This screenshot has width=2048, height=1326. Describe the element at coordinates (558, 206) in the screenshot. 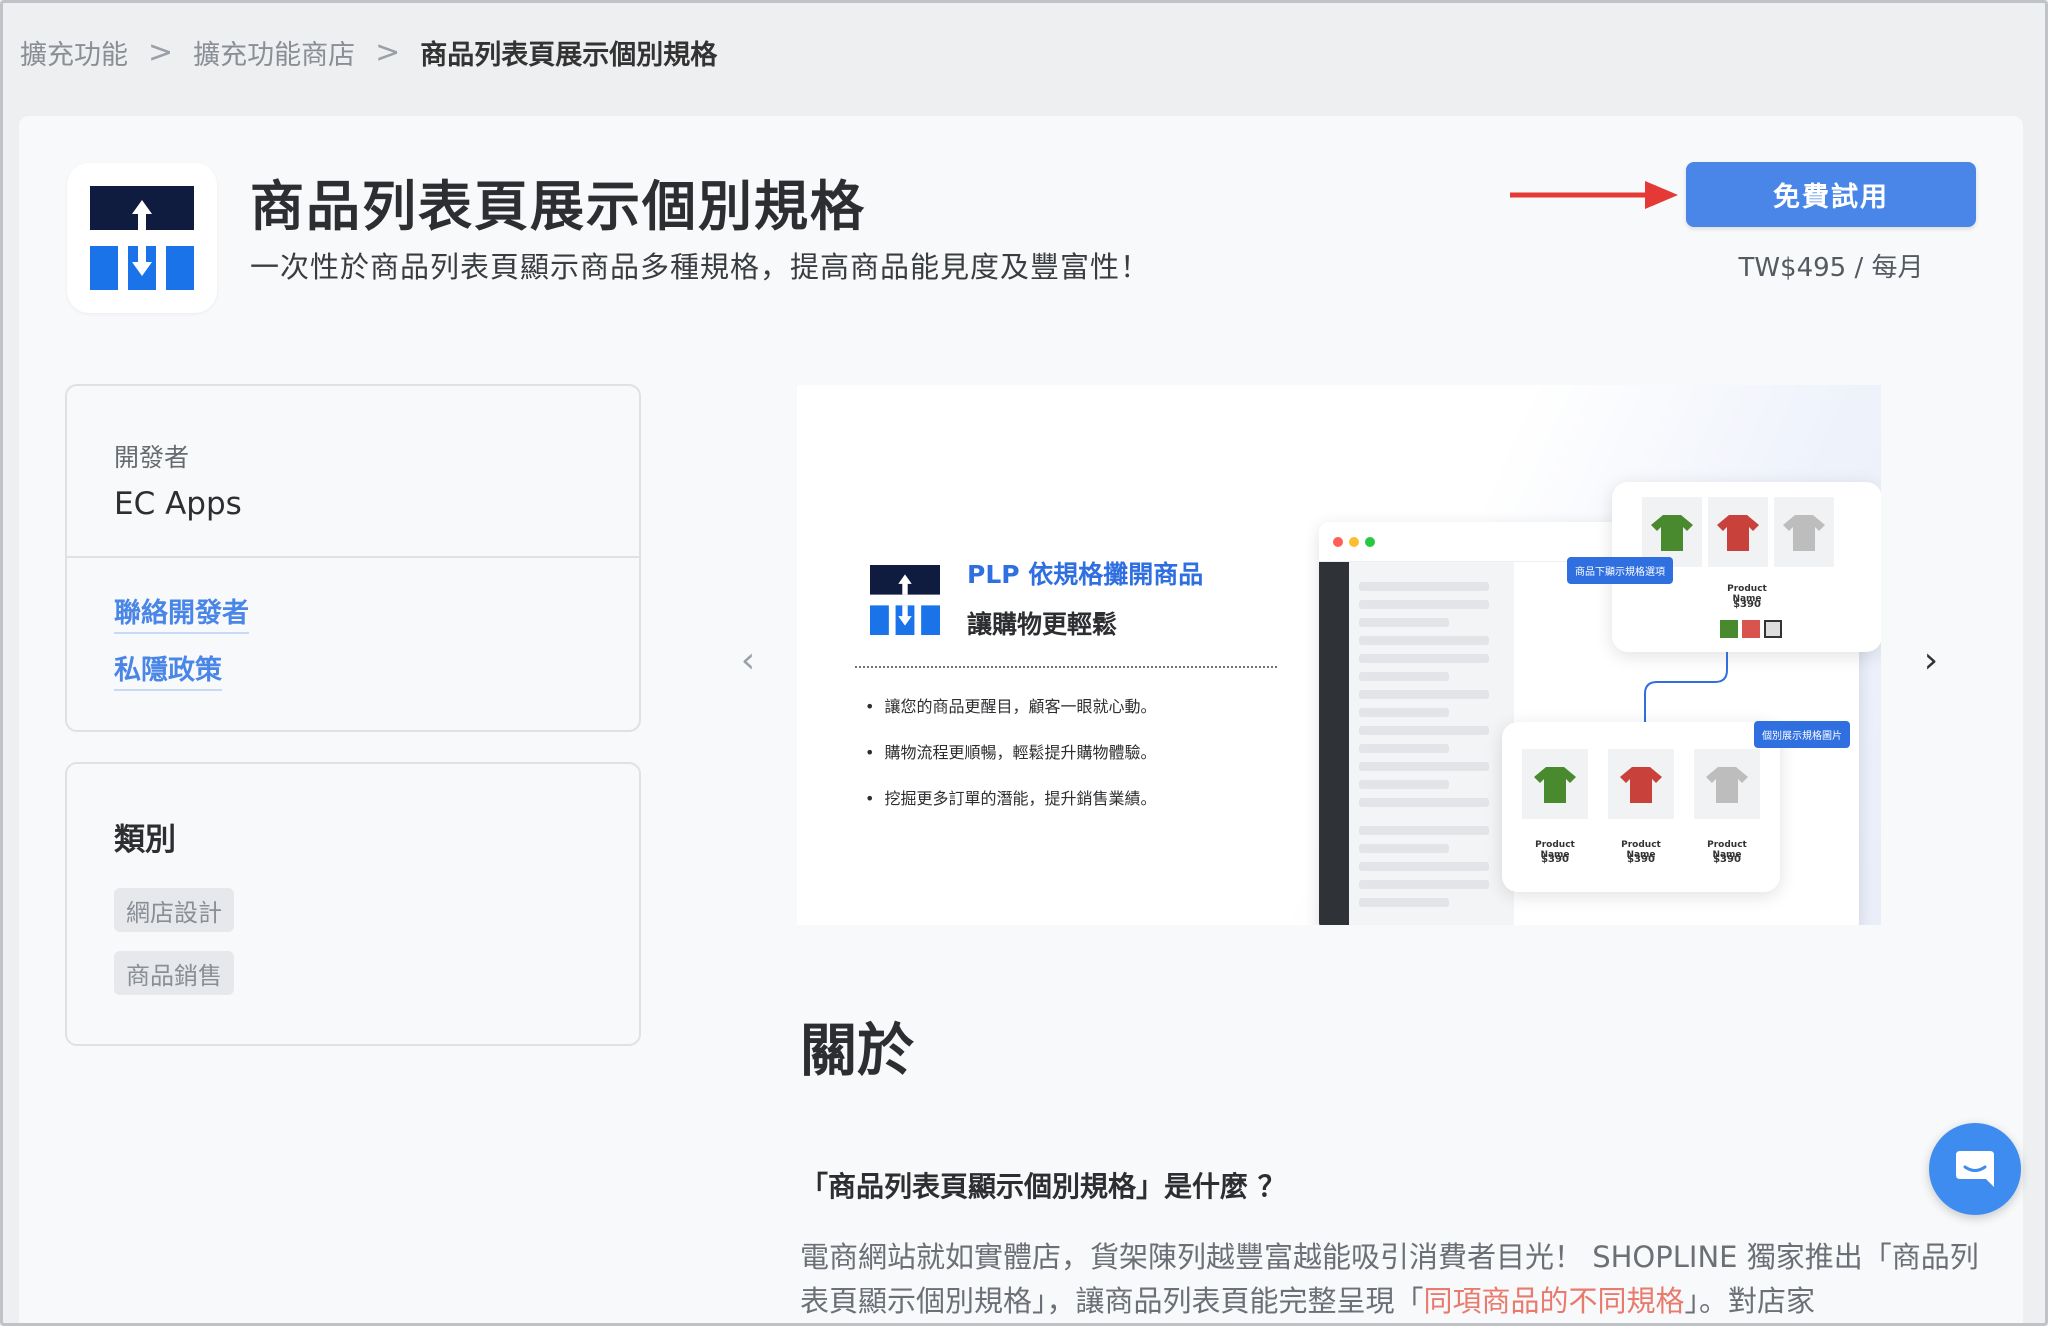

I see `app-title: 商品列表頁展示個別規格` at that location.